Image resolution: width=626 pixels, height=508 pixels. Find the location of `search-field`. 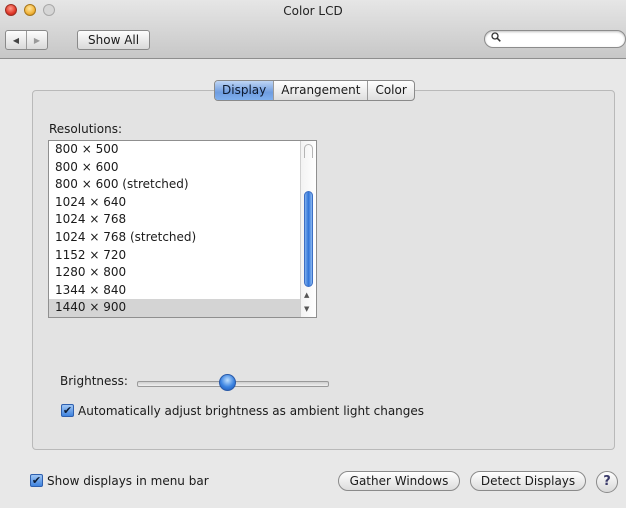

search-field is located at coordinates (555, 39).